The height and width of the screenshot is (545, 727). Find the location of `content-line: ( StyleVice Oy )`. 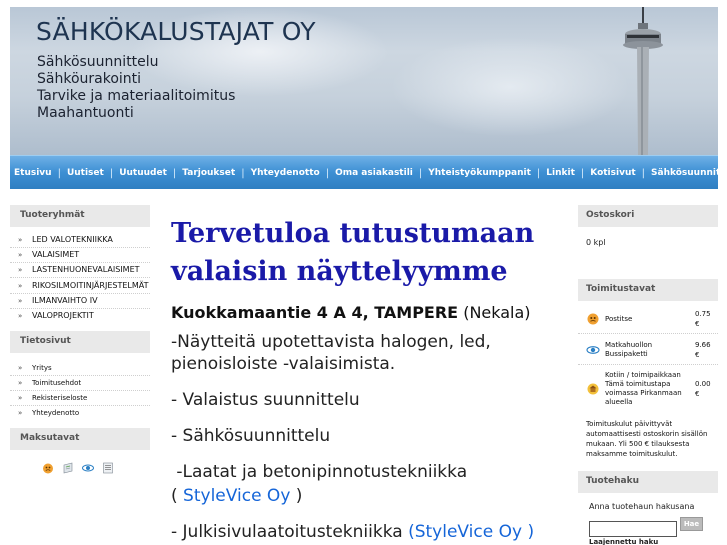

content-line: ( StyleVice Oy ) is located at coordinates (368, 496).